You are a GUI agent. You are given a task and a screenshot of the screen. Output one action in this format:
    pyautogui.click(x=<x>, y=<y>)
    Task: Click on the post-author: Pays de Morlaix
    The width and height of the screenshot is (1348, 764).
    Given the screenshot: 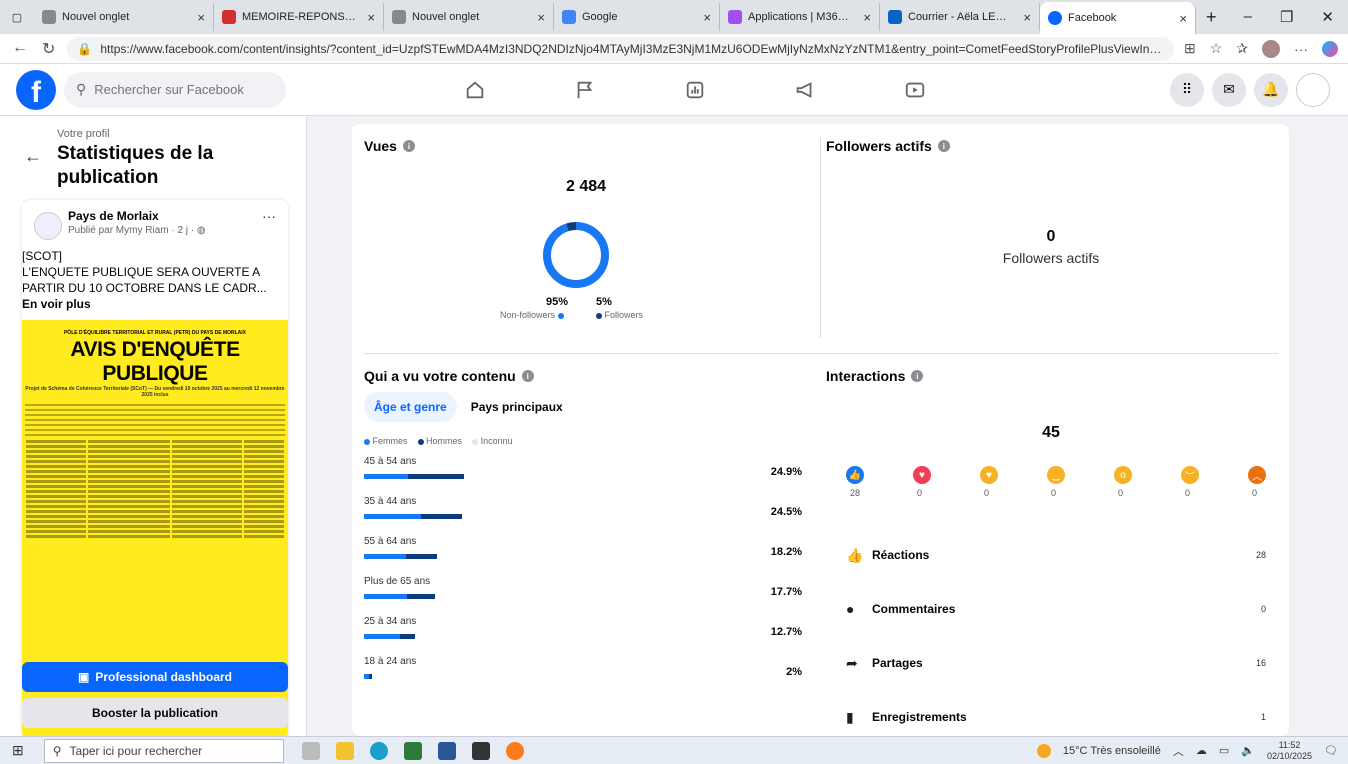 What is the action you would take?
    pyautogui.click(x=113, y=216)
    